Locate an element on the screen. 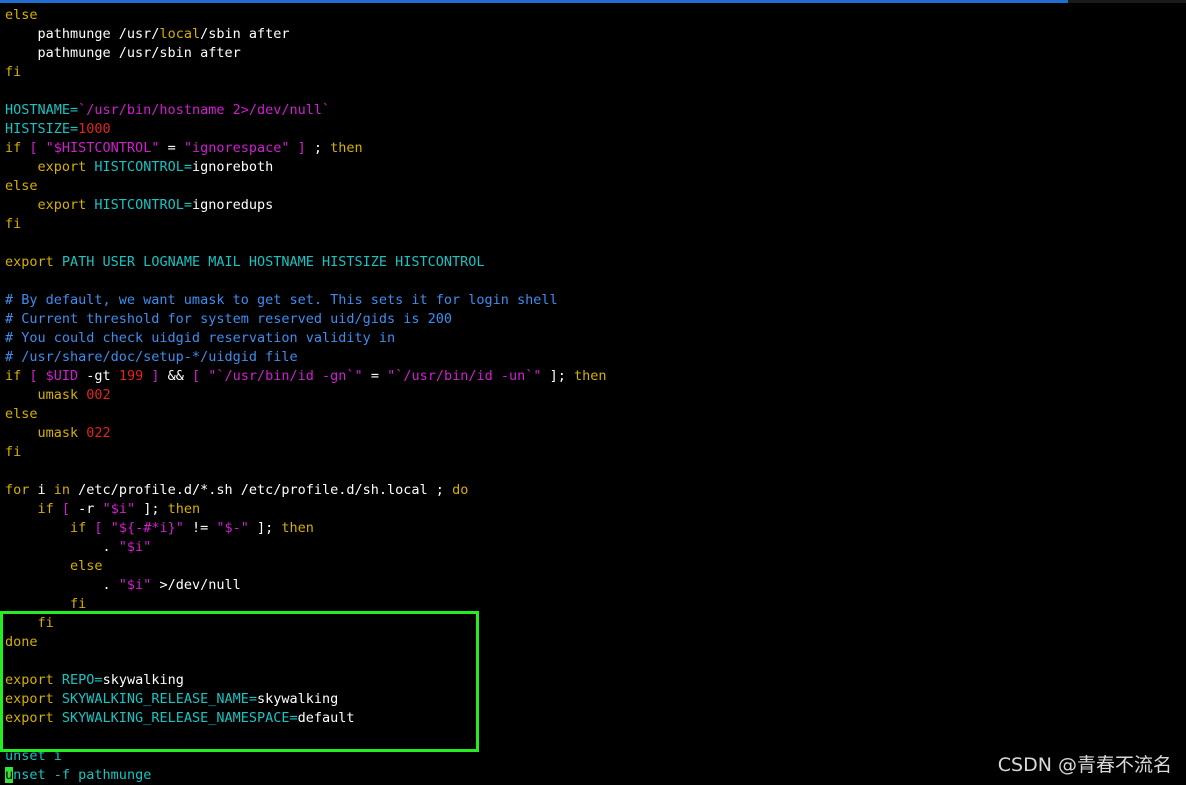 This screenshot has width=1186, height=785. code-line: if [ "${-#*i}" != "$-" ]; then is located at coordinates (306, 528).